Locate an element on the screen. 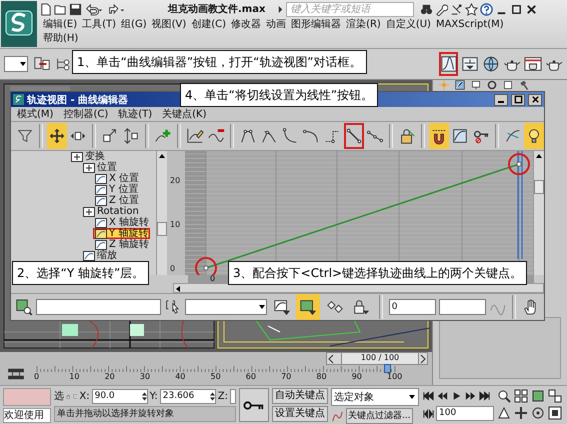  orbit-icon is located at coordinates (538, 413).